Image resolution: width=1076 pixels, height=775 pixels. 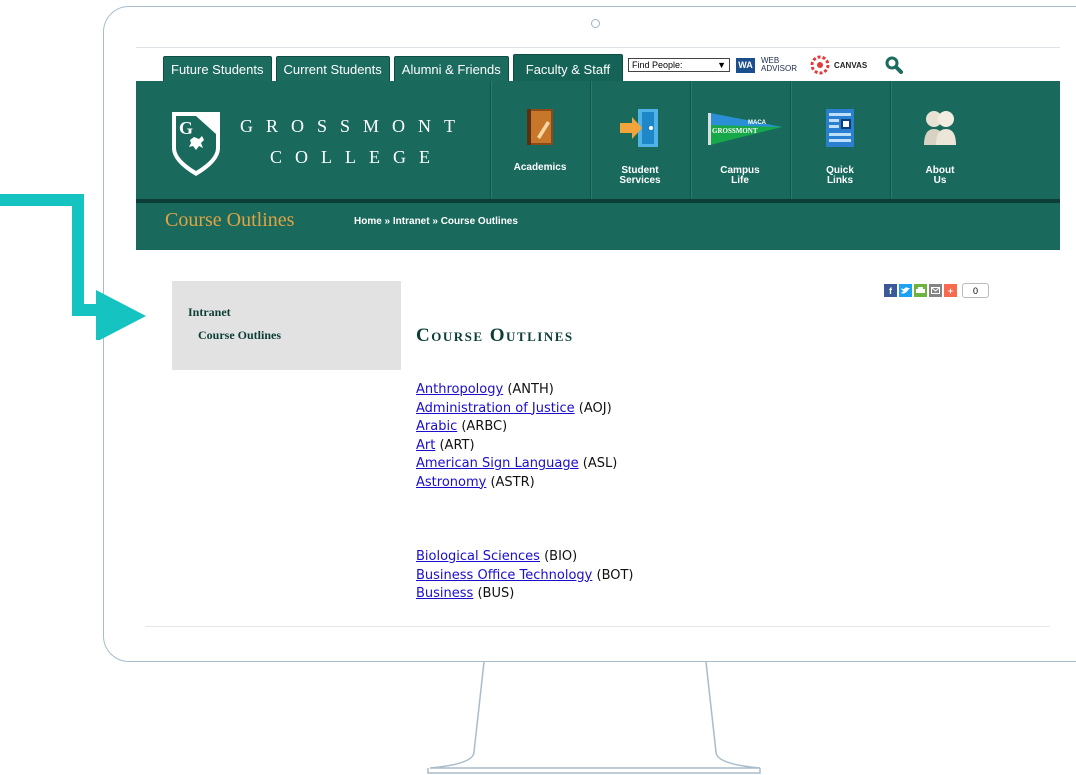 I want to click on sidebar-item-course-outlines: Course Outlines, so click(x=239, y=335).